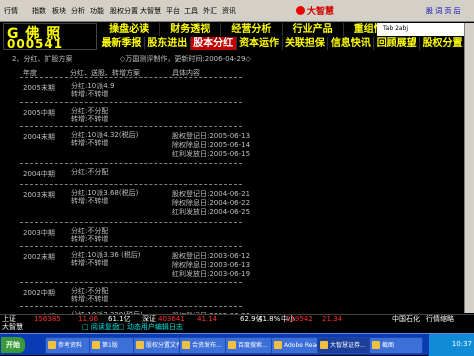 The image size is (474, 356). I want to click on row-year: 2002中期, so click(39, 293).